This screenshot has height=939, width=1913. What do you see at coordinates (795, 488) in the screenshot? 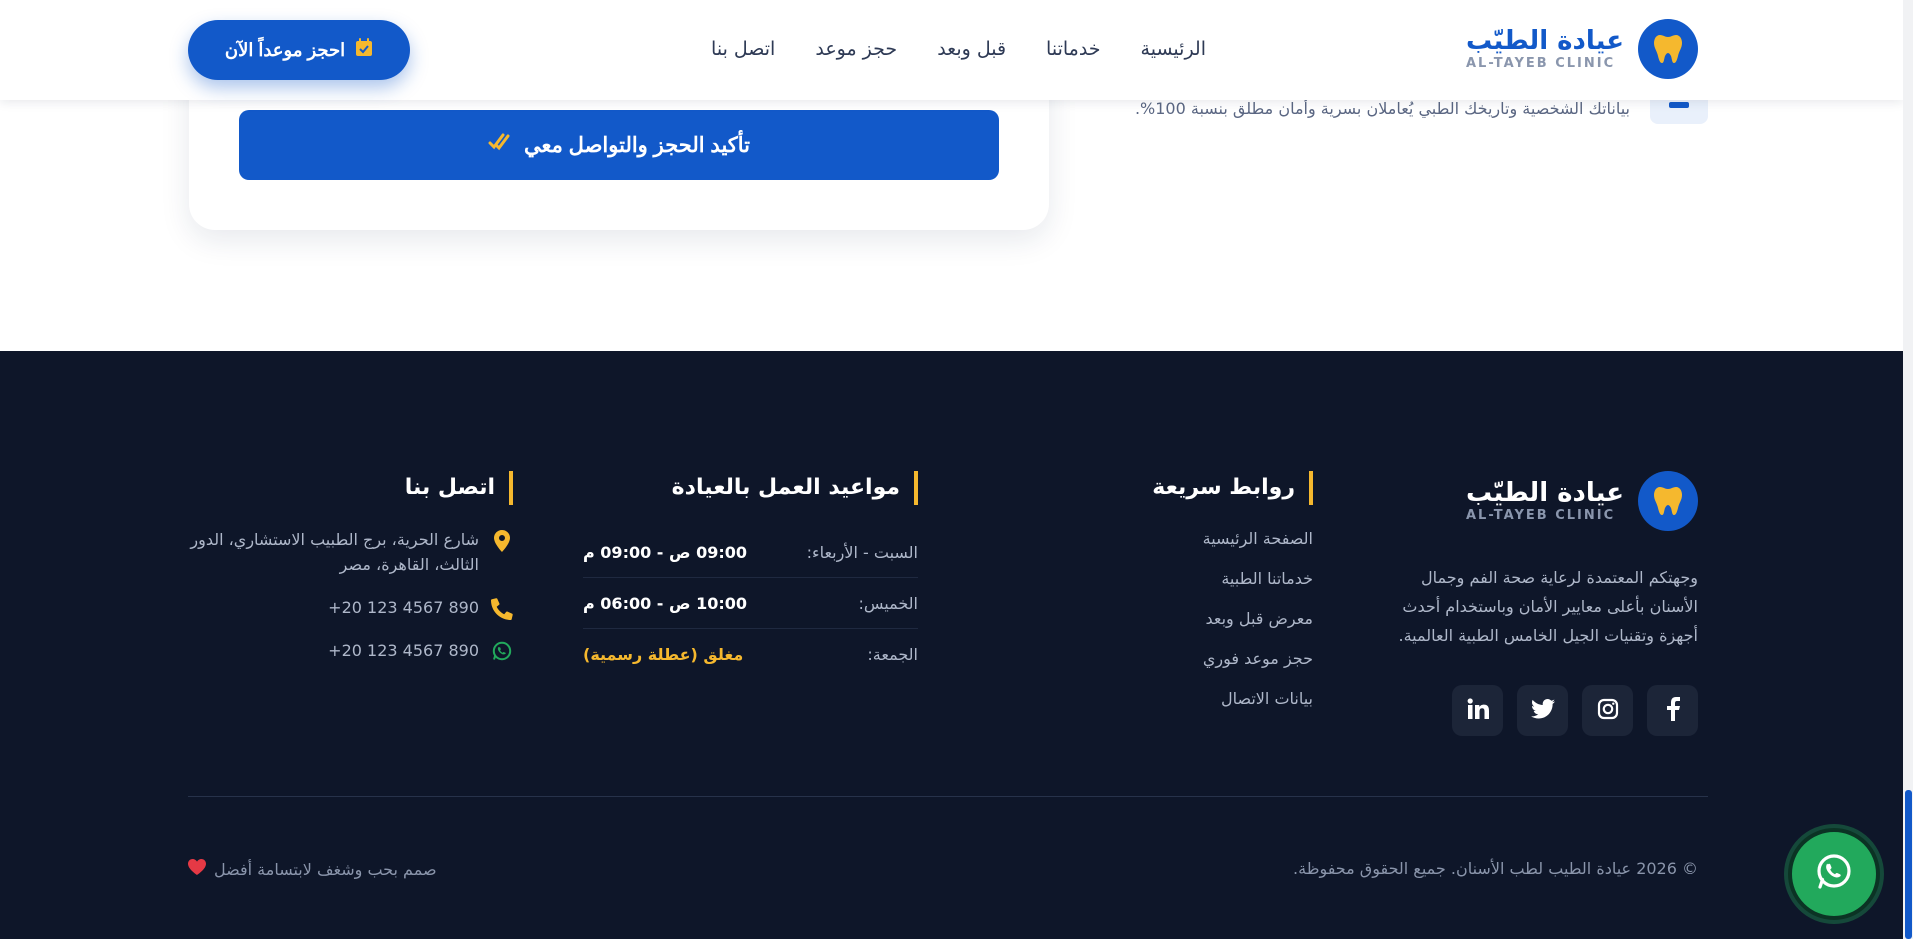
I see `hours-title: مواعيد العمل بالعيادة` at bounding box center [795, 488].